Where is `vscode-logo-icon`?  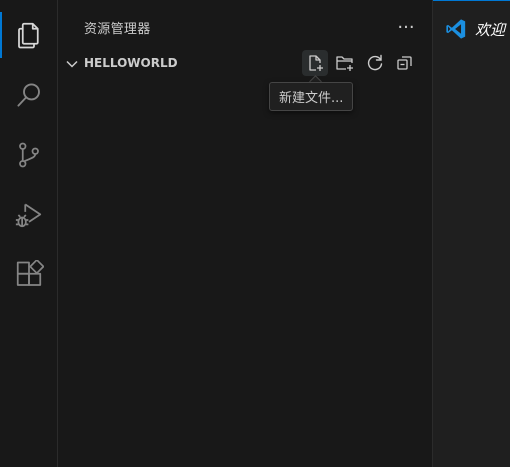 vscode-logo-icon is located at coordinates (456, 29).